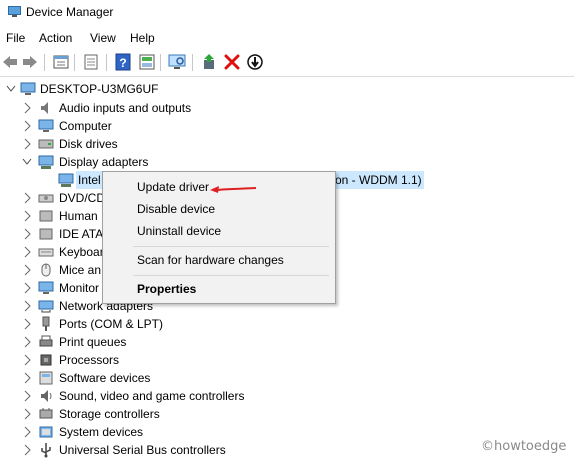 This screenshot has width=574, height=462. Describe the element at coordinates (179, 231) in the screenshot. I see `context-uninstall-device: Uninstall device` at that location.